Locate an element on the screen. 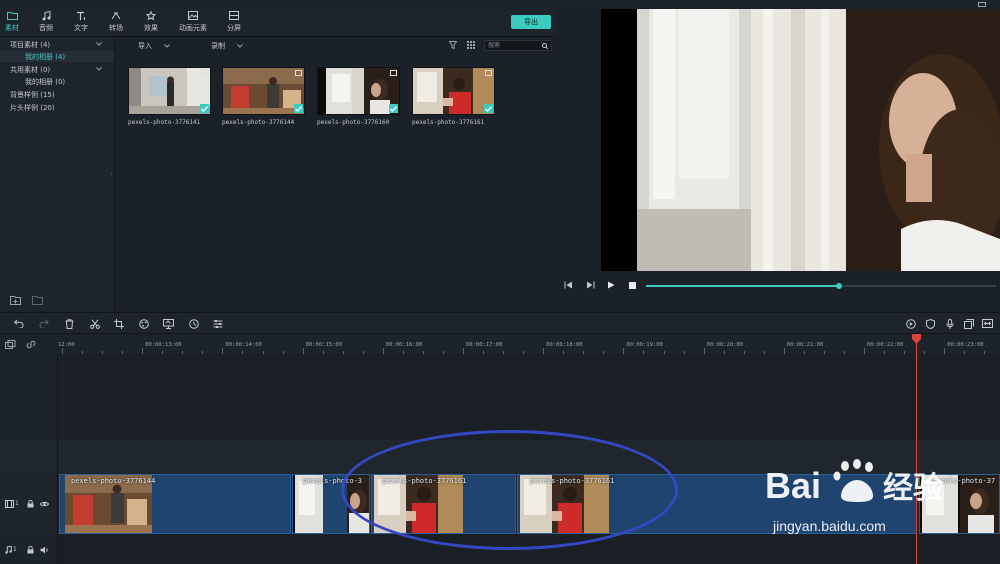  remove-folder-icon is located at coordinates (37, 300).